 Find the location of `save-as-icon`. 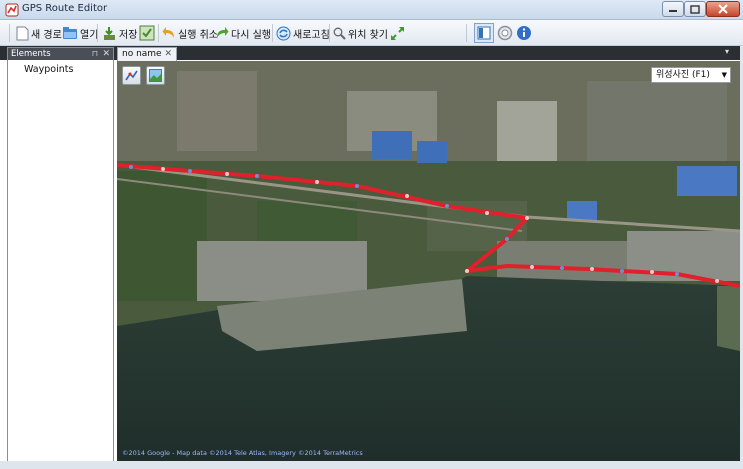

save-as-icon is located at coordinates (147, 33).